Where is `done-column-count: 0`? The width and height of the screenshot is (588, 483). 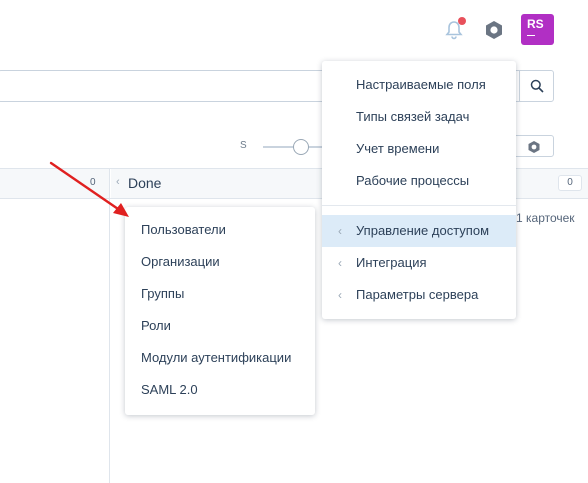 done-column-count: 0 is located at coordinates (570, 183).